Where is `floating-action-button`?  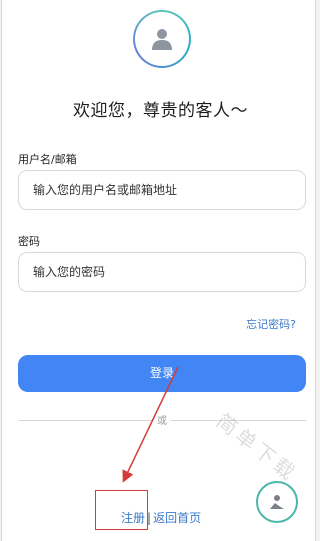 floating-action-button is located at coordinates (277, 502).